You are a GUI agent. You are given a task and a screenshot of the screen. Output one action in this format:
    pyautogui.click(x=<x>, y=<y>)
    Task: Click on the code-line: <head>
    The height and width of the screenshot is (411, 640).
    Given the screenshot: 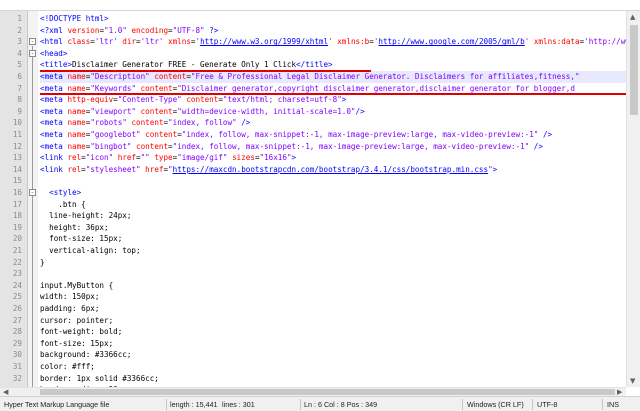 What is the action you would take?
    pyautogui.click(x=333, y=54)
    